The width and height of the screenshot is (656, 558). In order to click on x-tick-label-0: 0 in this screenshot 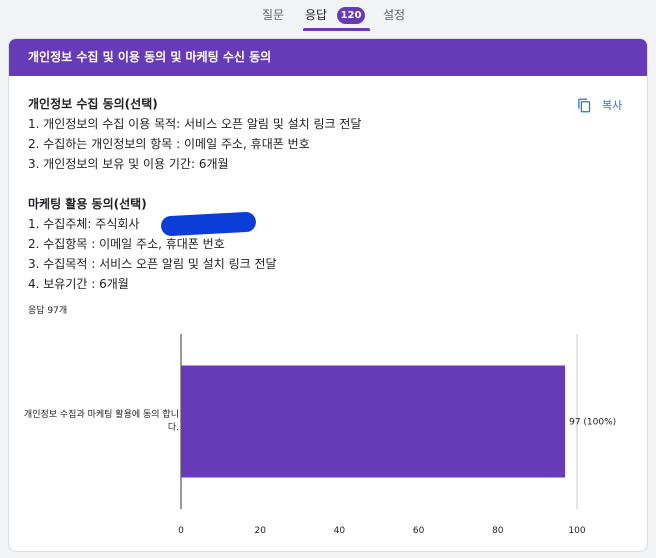, I will do `click(181, 530)`.